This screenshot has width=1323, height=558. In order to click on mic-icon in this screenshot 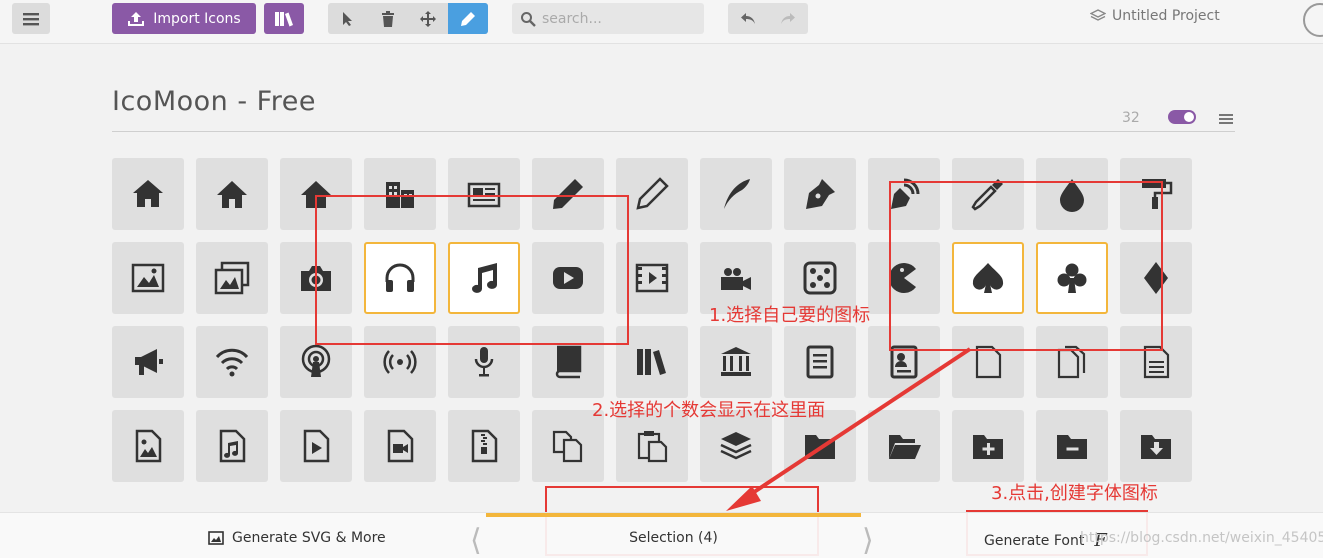, I will do `click(484, 362)`.